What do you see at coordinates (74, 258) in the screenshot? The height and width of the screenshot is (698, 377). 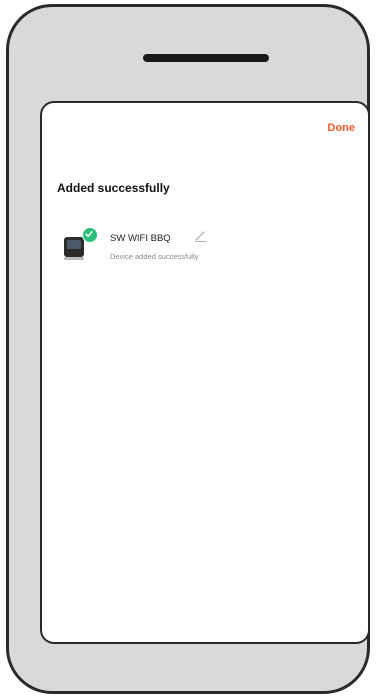 I see `device-shadow` at bounding box center [74, 258].